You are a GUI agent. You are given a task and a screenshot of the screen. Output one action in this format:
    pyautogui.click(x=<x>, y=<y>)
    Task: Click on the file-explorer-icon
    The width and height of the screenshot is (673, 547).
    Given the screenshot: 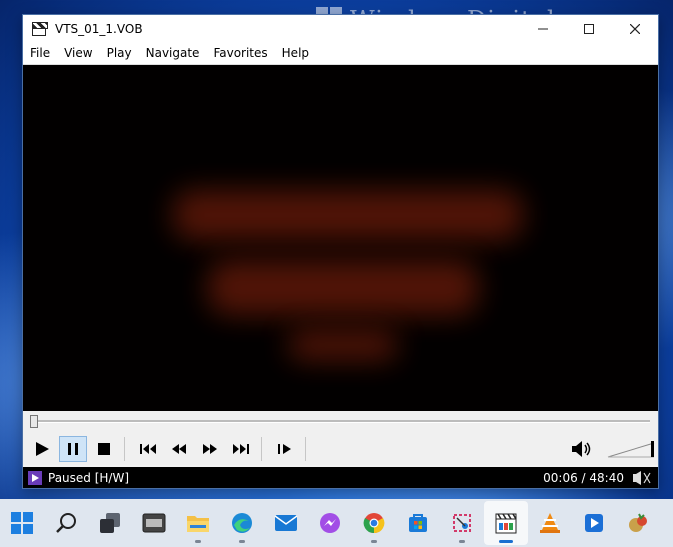 What is the action you would take?
    pyautogui.click(x=198, y=524)
    